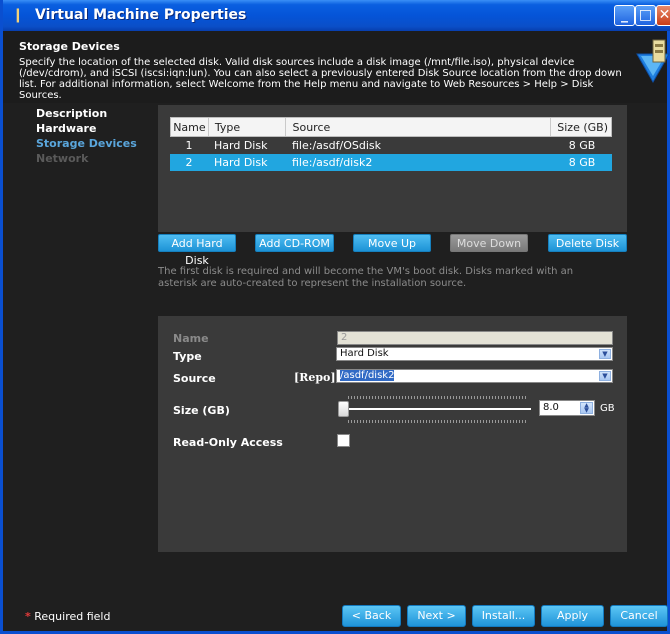 The height and width of the screenshot is (634, 670). I want to click on table-row-selected: 2 Hard Disk file:/asdf/disk2 8 GB, so click(391, 162).